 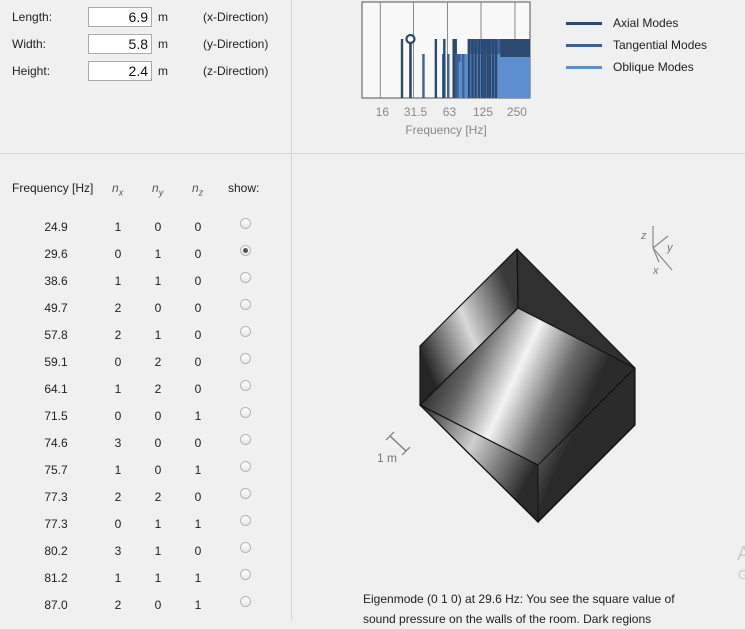 What do you see at coordinates (382, 112) in the screenshot?
I see `frequency-tick-label: 16` at bounding box center [382, 112].